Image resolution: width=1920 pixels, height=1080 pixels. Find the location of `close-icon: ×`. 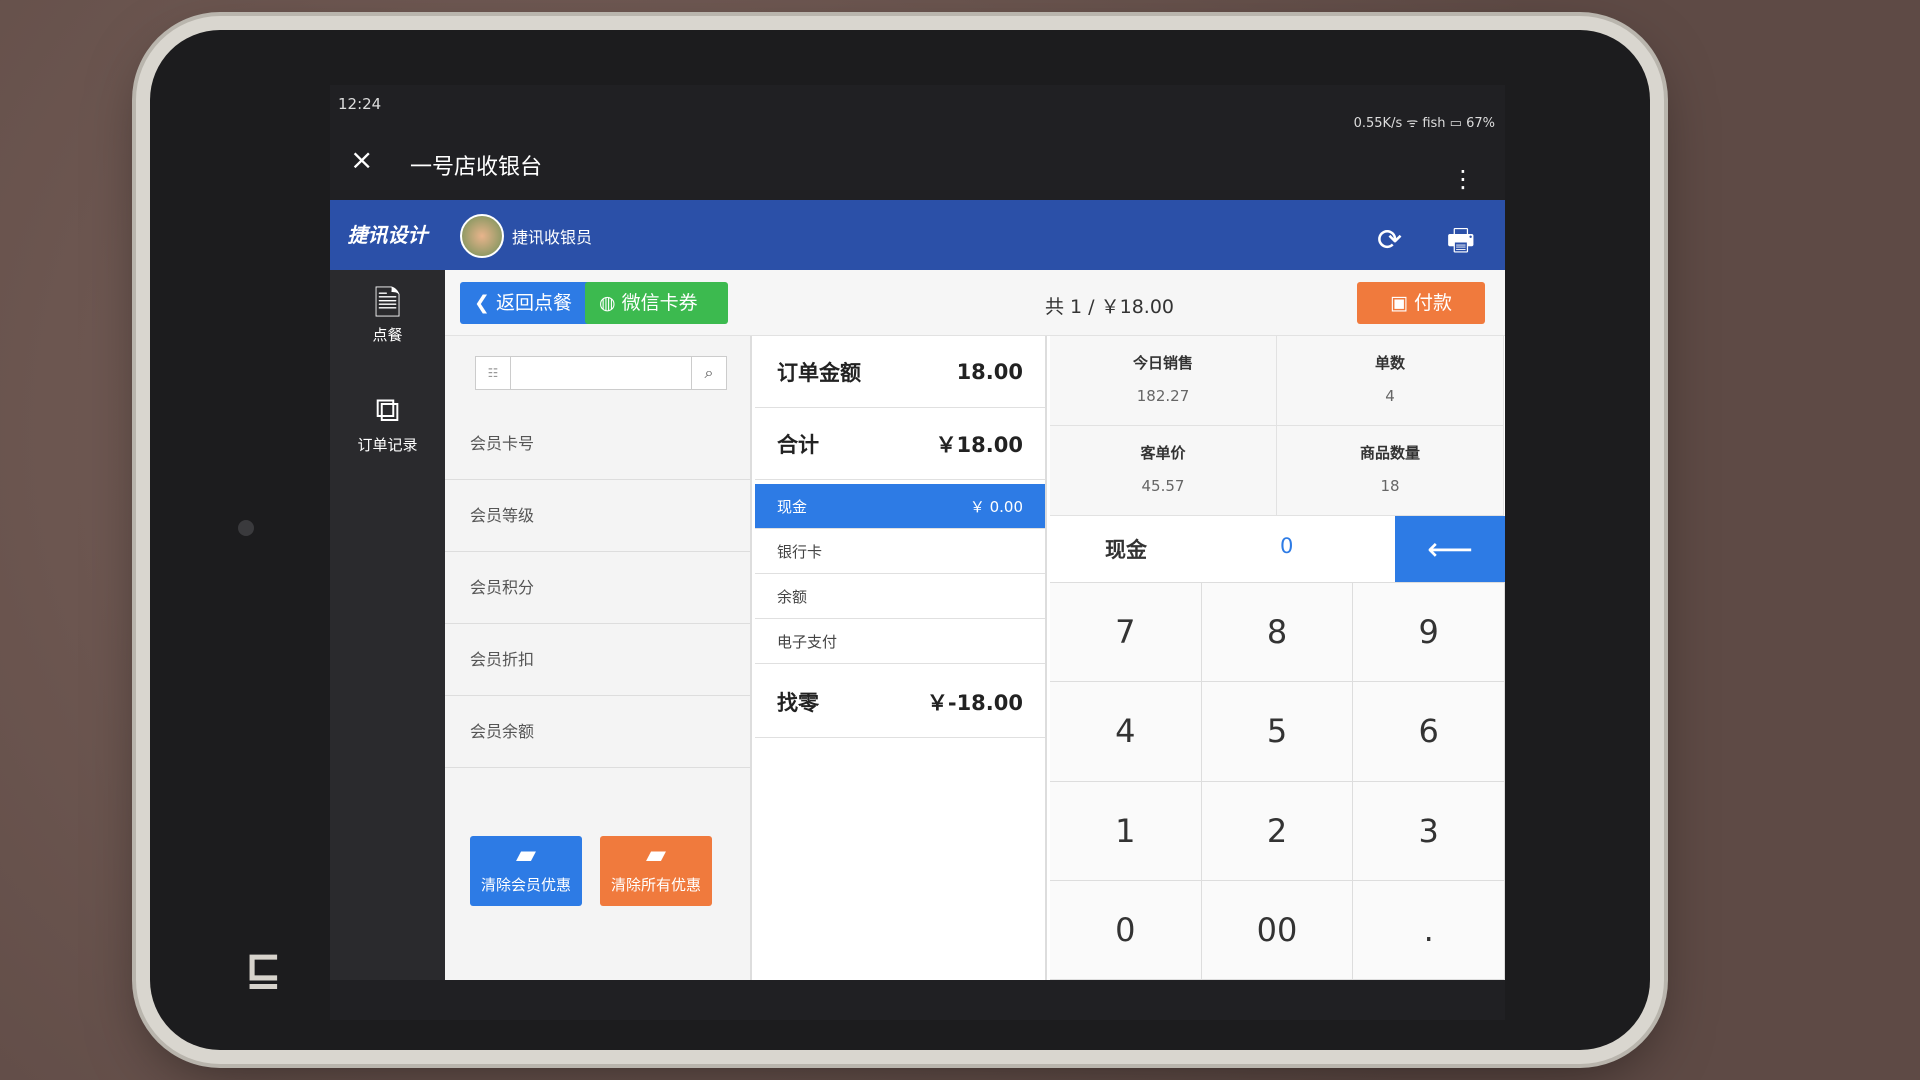

close-icon: × is located at coordinates (361, 159).